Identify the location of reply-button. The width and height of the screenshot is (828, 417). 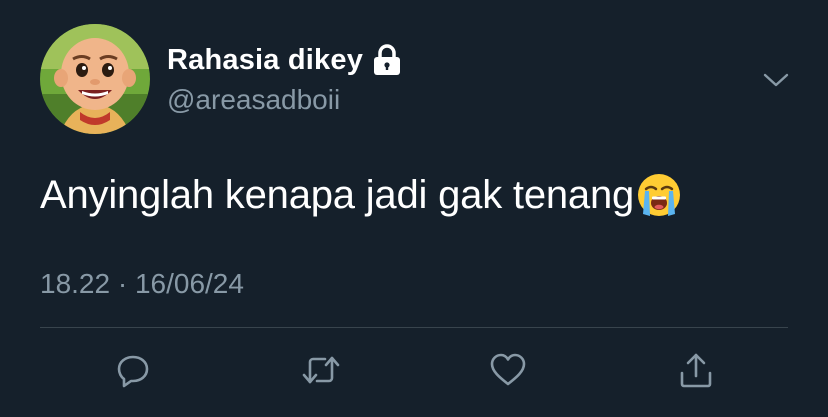
(133, 370).